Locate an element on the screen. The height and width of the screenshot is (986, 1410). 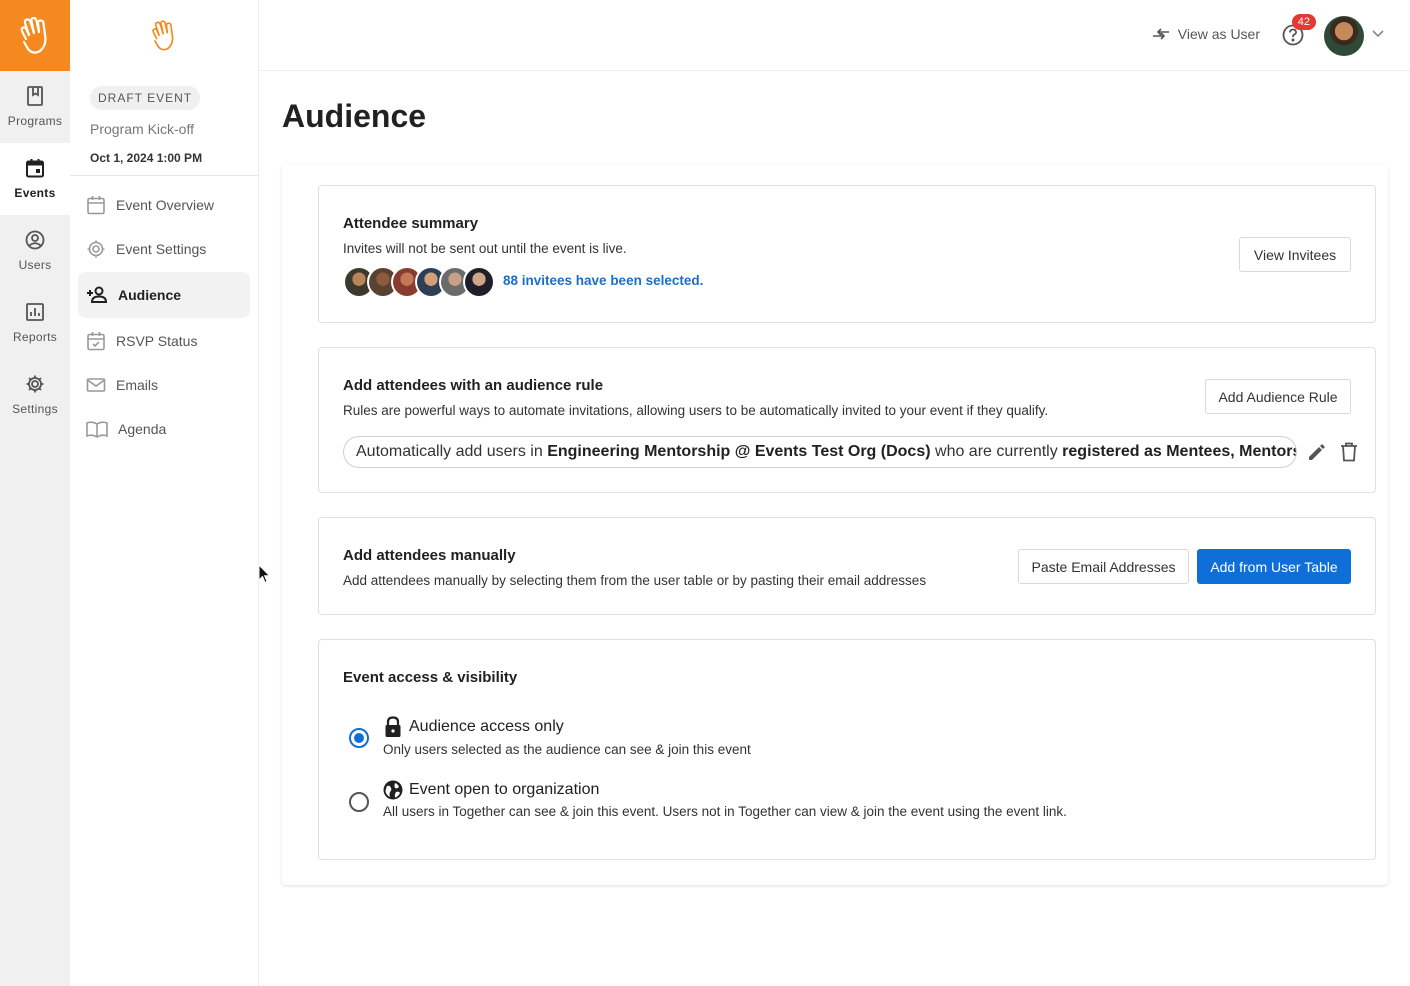
menu-item-label: RSVP Status is located at coordinates (157, 341).